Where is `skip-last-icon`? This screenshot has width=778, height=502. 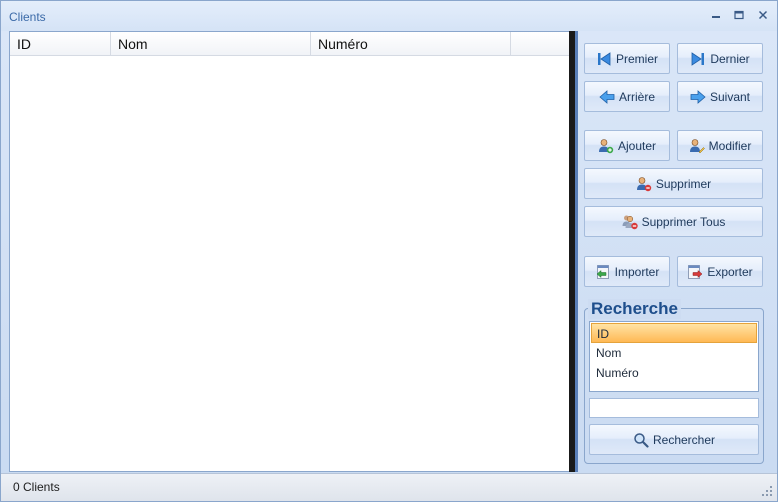 skip-last-icon is located at coordinates (698, 59).